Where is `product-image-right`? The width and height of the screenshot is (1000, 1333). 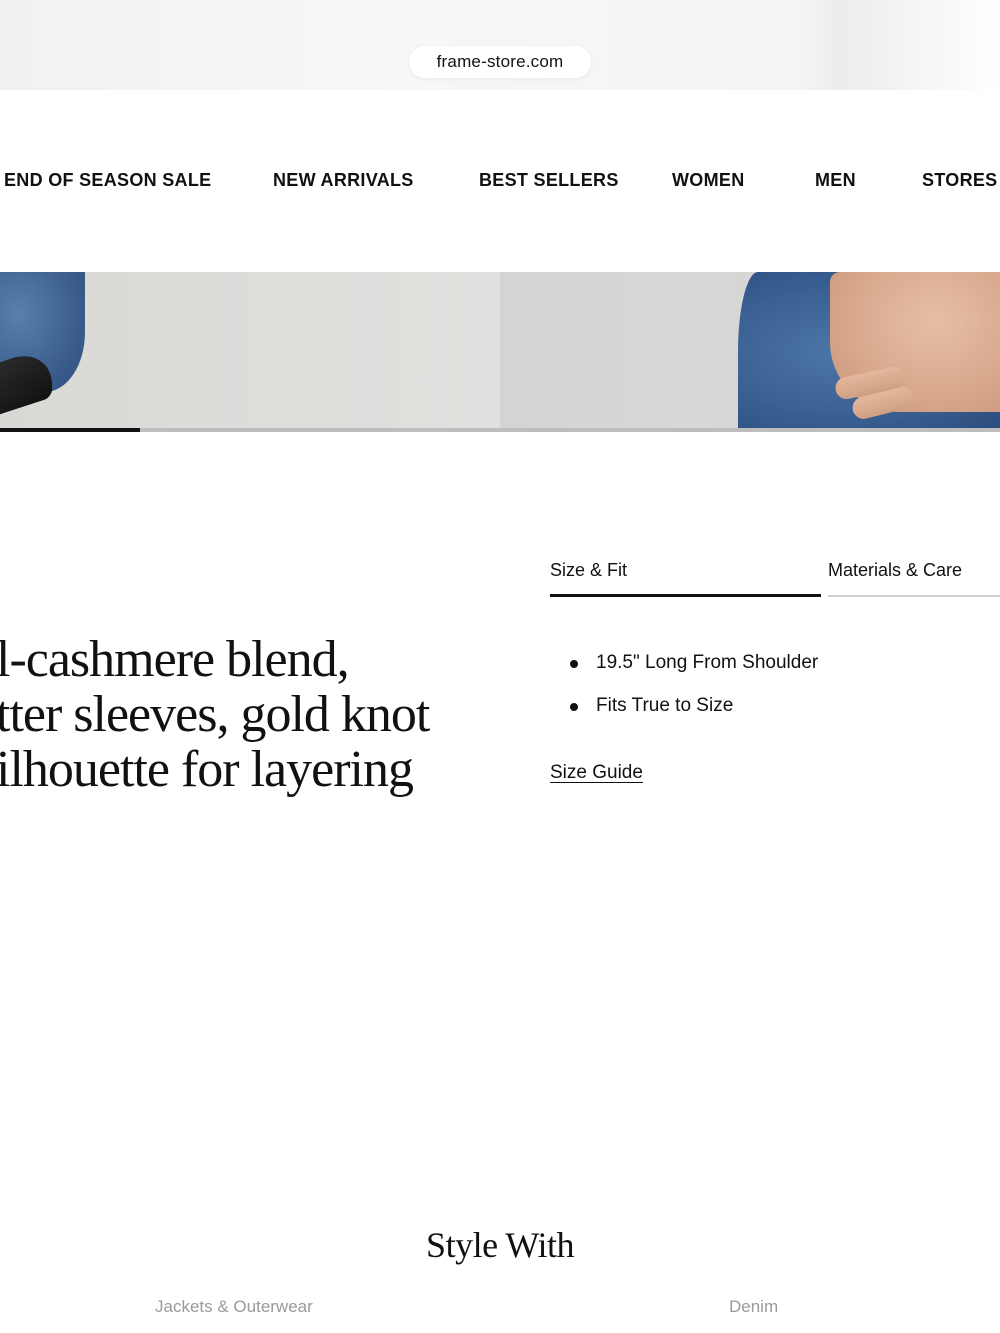
product-image-right is located at coordinates (750, 352).